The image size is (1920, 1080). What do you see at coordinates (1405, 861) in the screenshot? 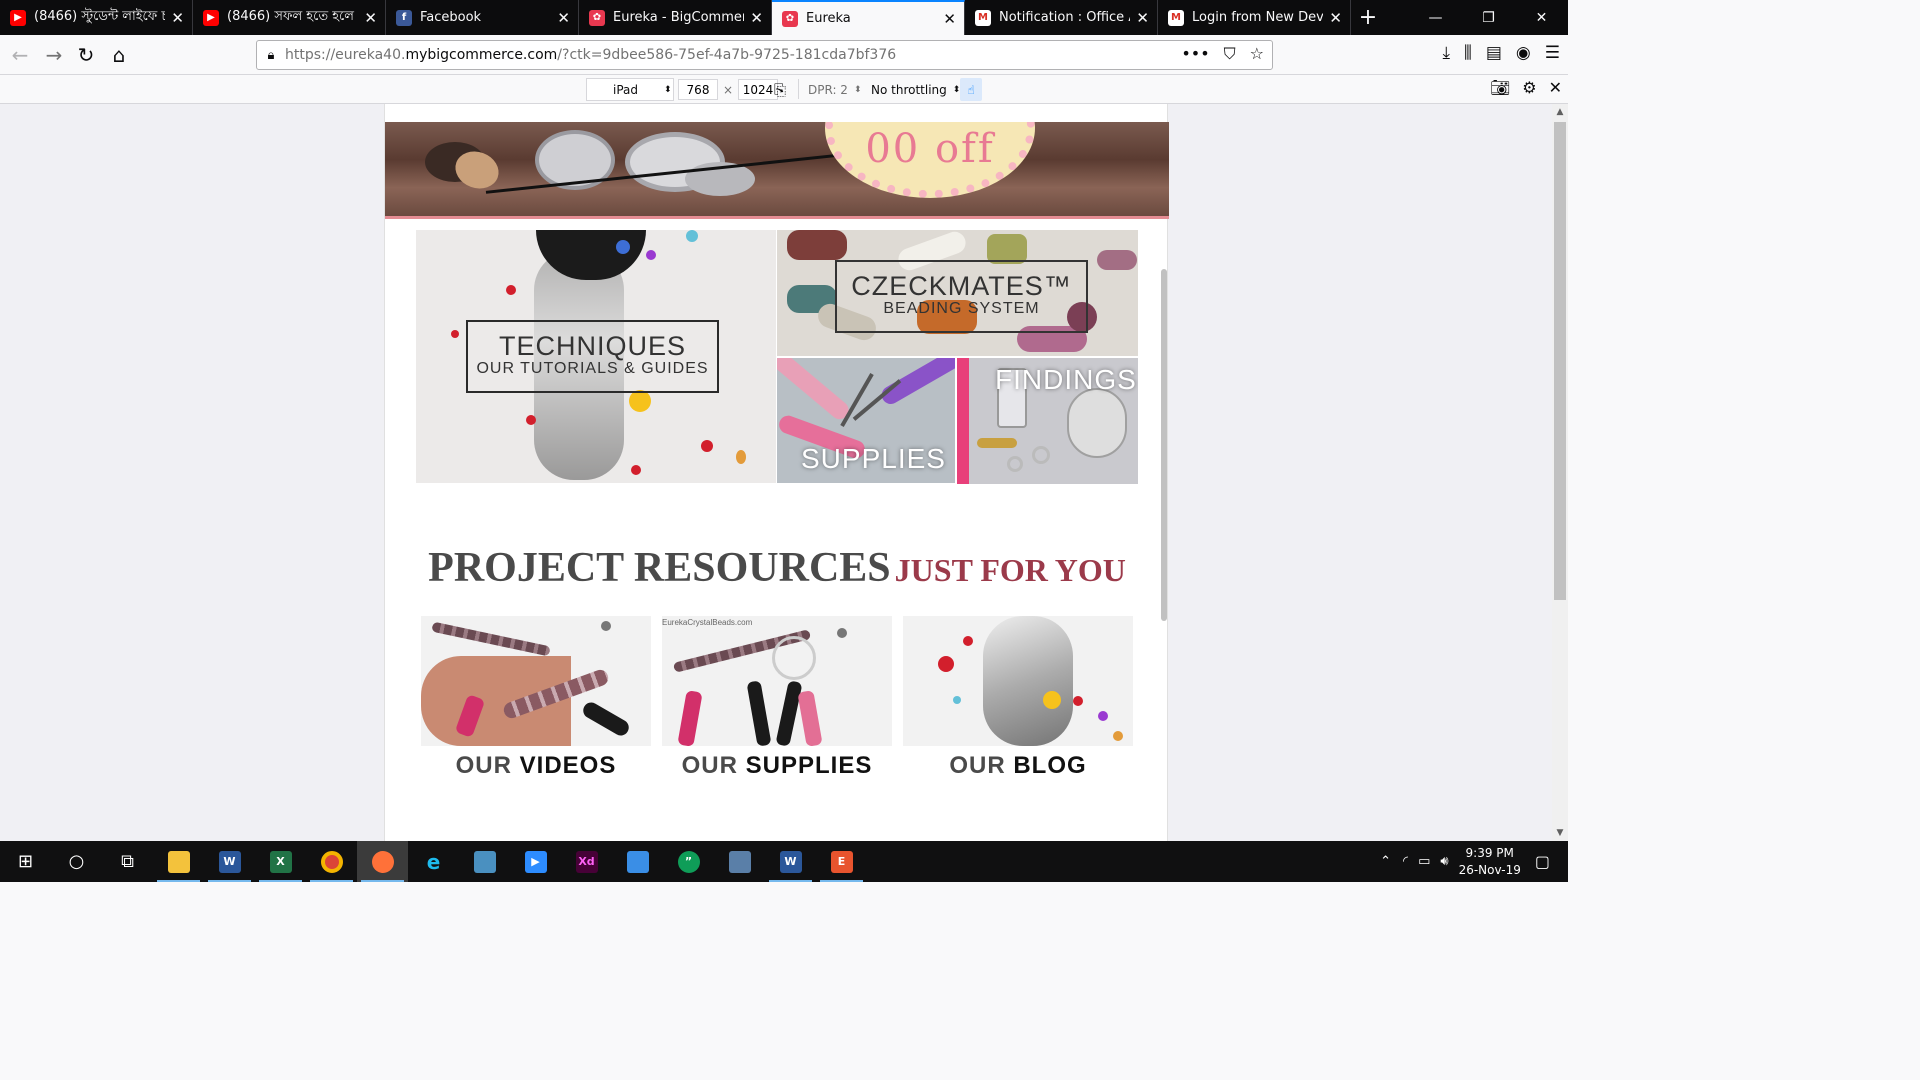
I see `wifi-icon: ◜` at bounding box center [1405, 861].